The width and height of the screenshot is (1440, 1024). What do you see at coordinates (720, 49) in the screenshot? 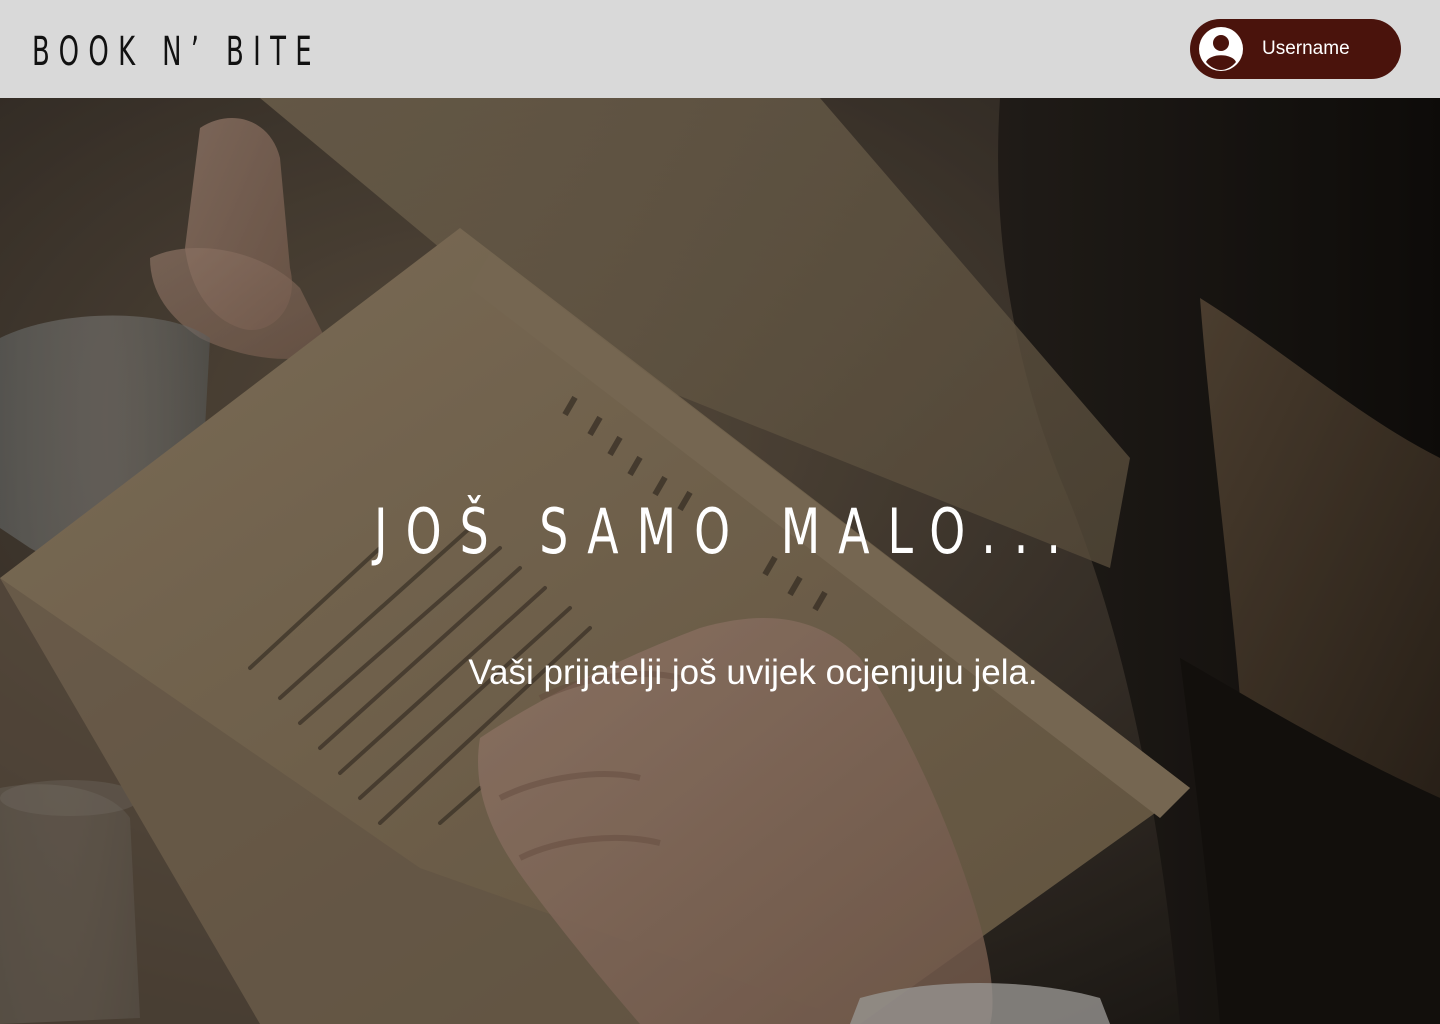
I see `top-bar: BOOK N’ BITE Username` at bounding box center [720, 49].